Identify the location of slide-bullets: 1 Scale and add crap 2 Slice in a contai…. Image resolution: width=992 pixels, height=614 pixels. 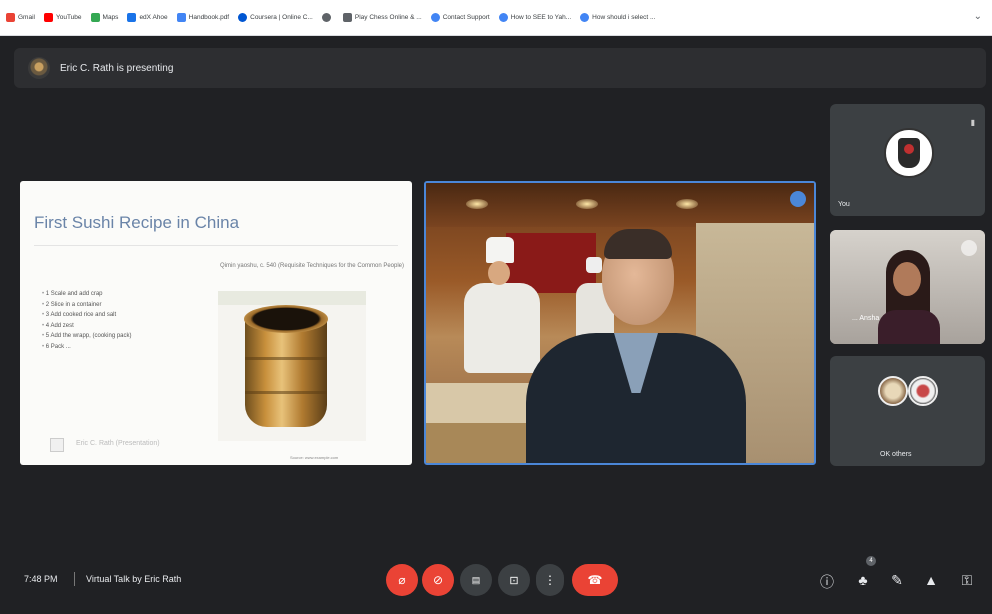
(87, 320).